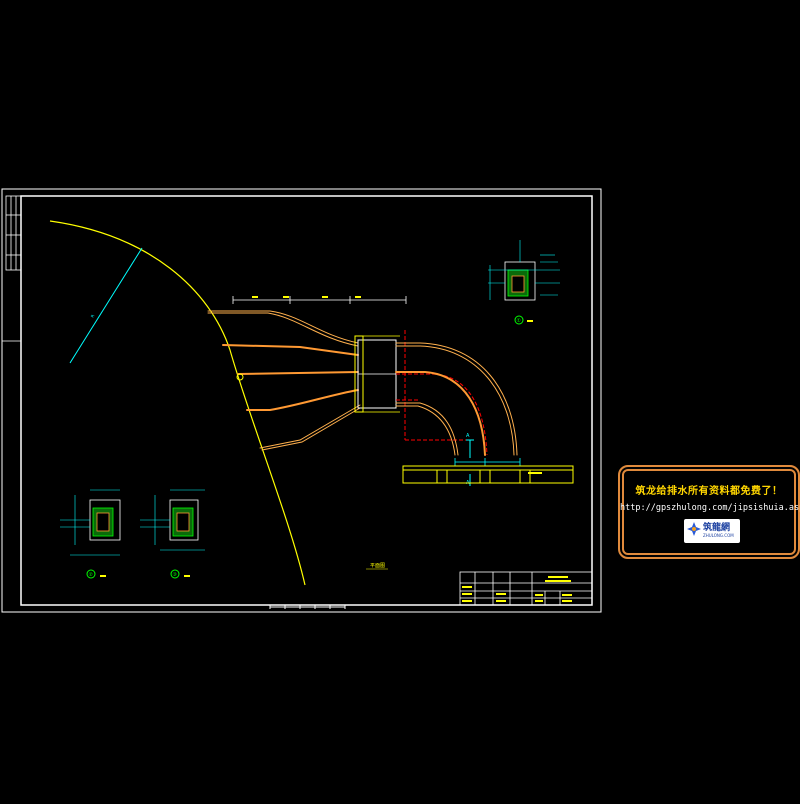  I want to click on logo-subtext: ZHULONG.COM, so click(718, 535).